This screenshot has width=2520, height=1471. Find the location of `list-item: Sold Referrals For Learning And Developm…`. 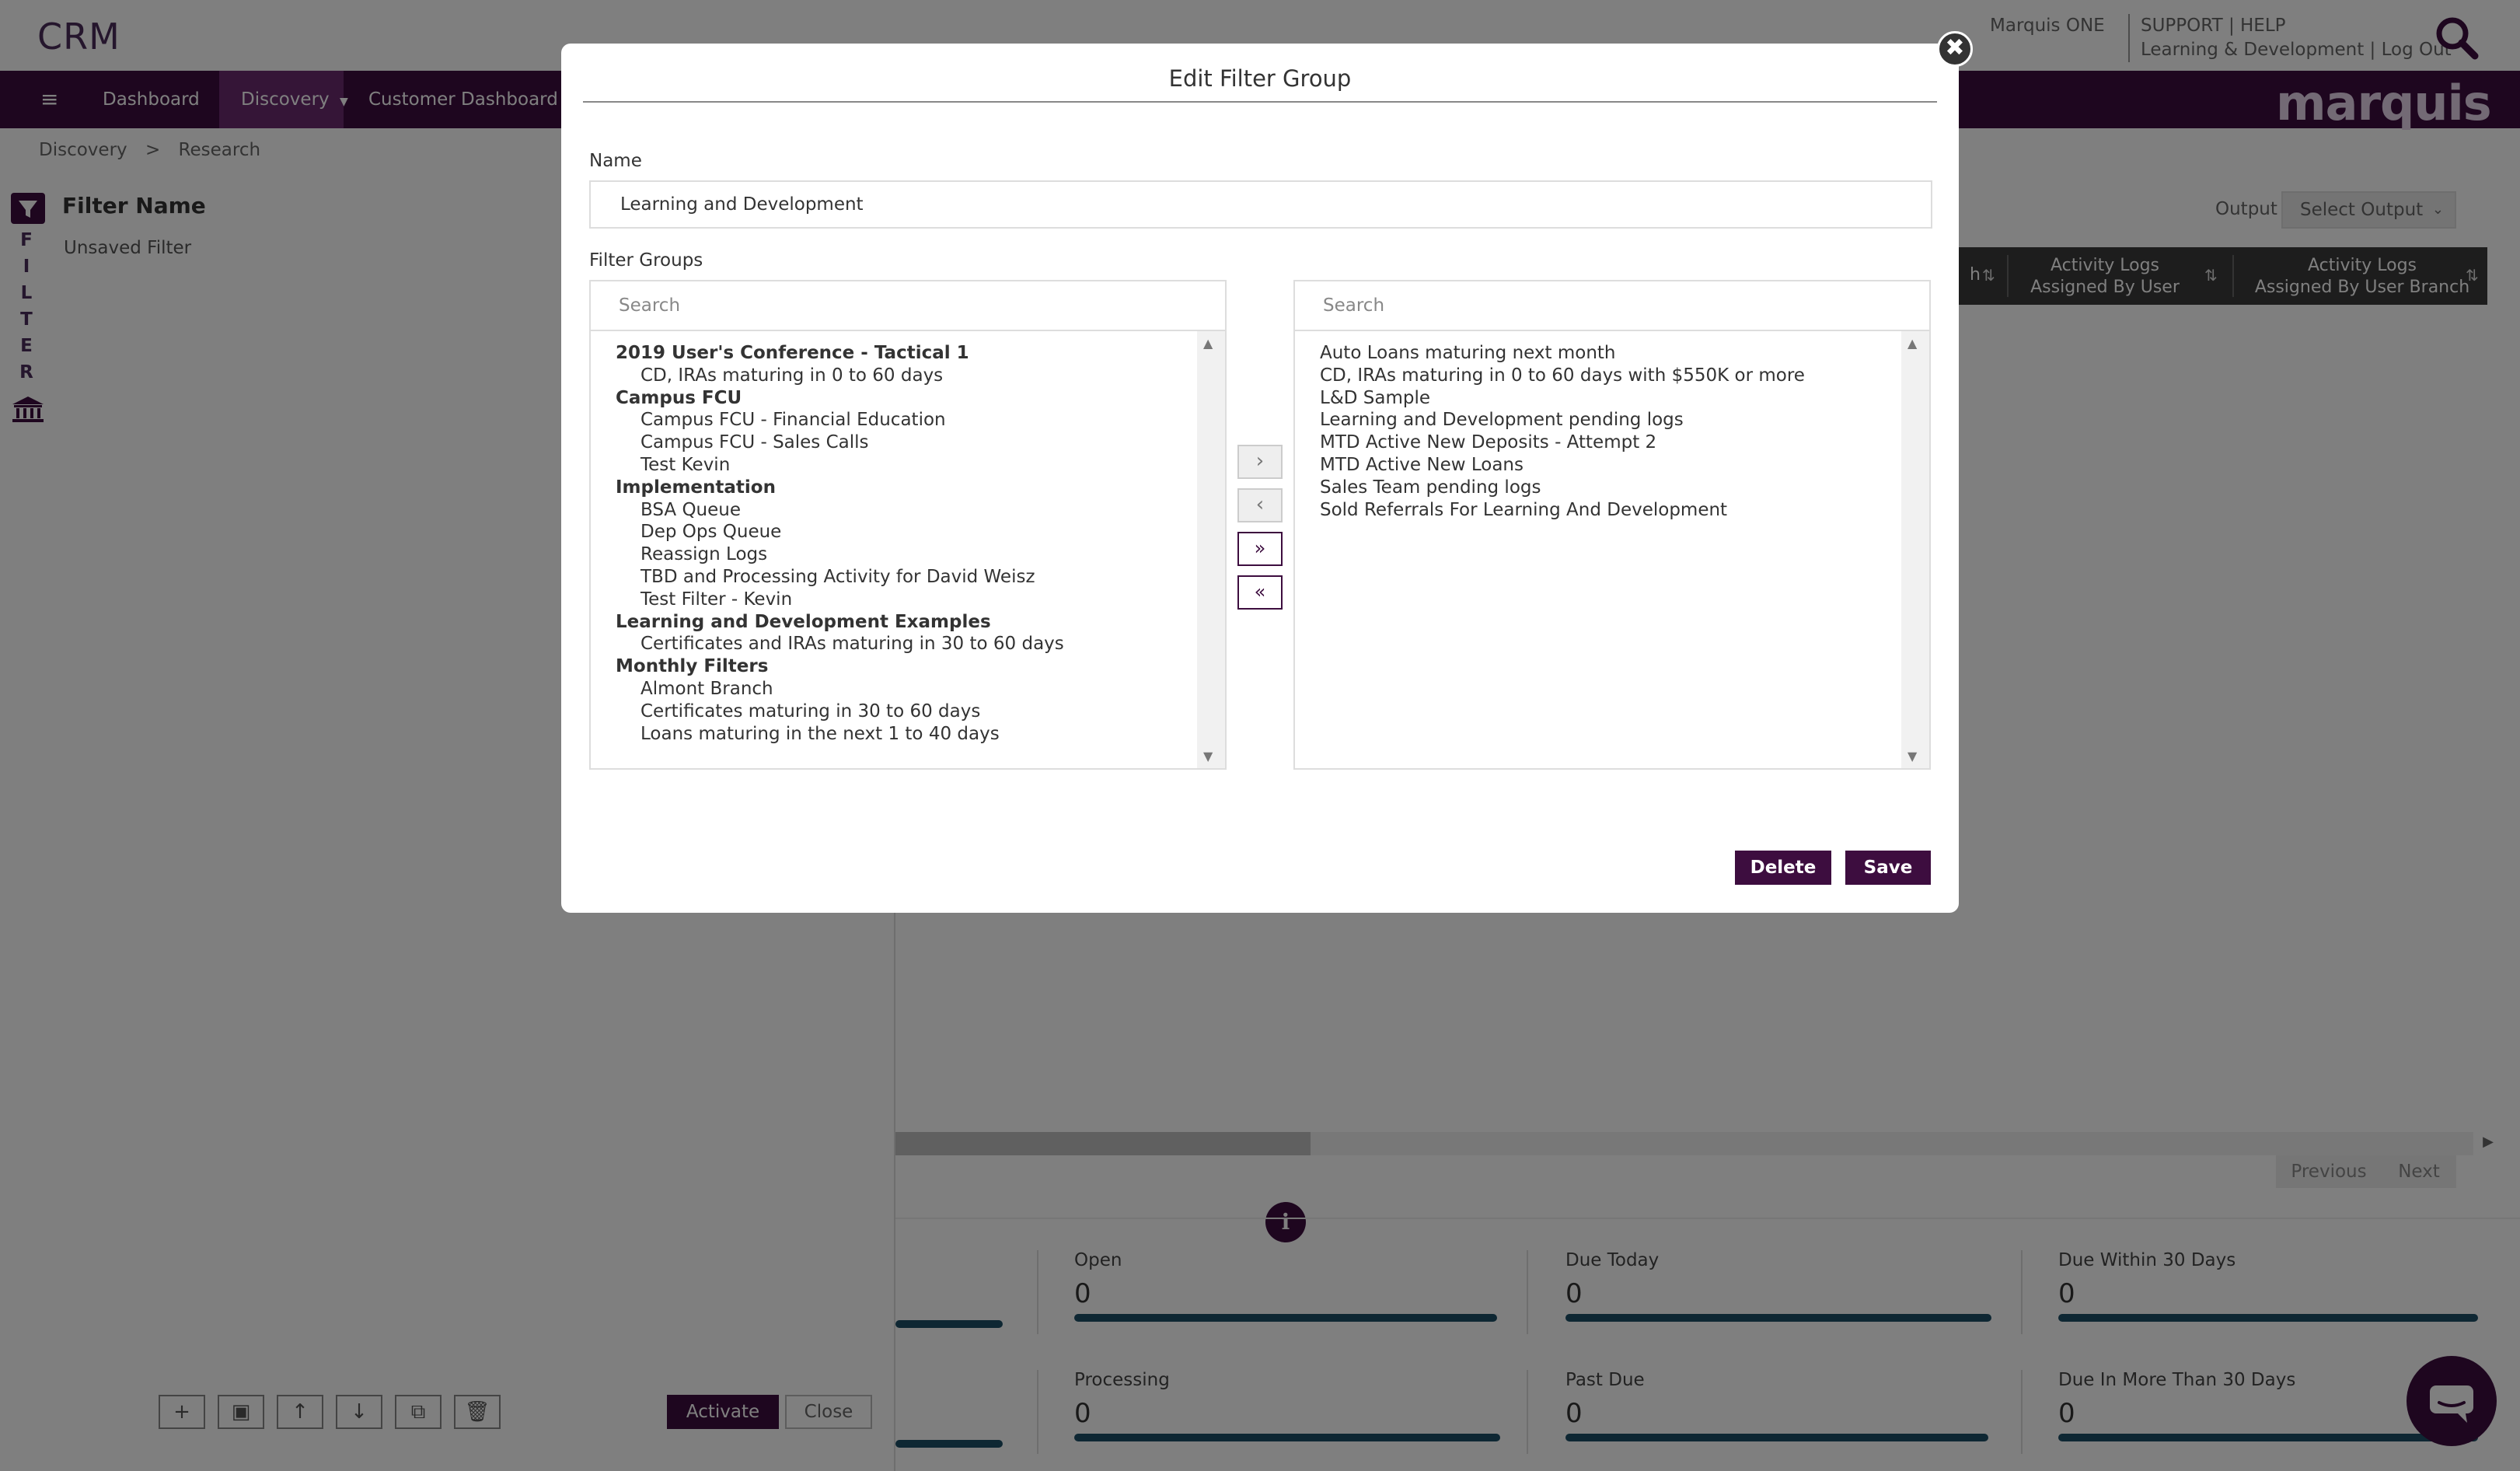

list-item: Sold Referrals For Learning And Developm… is located at coordinates (1598, 511).